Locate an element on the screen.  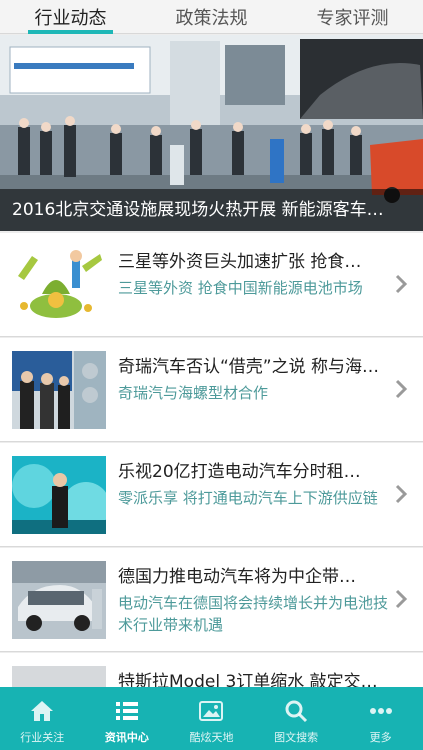
tab-policy: 政策法规 is located at coordinates (211, 16).